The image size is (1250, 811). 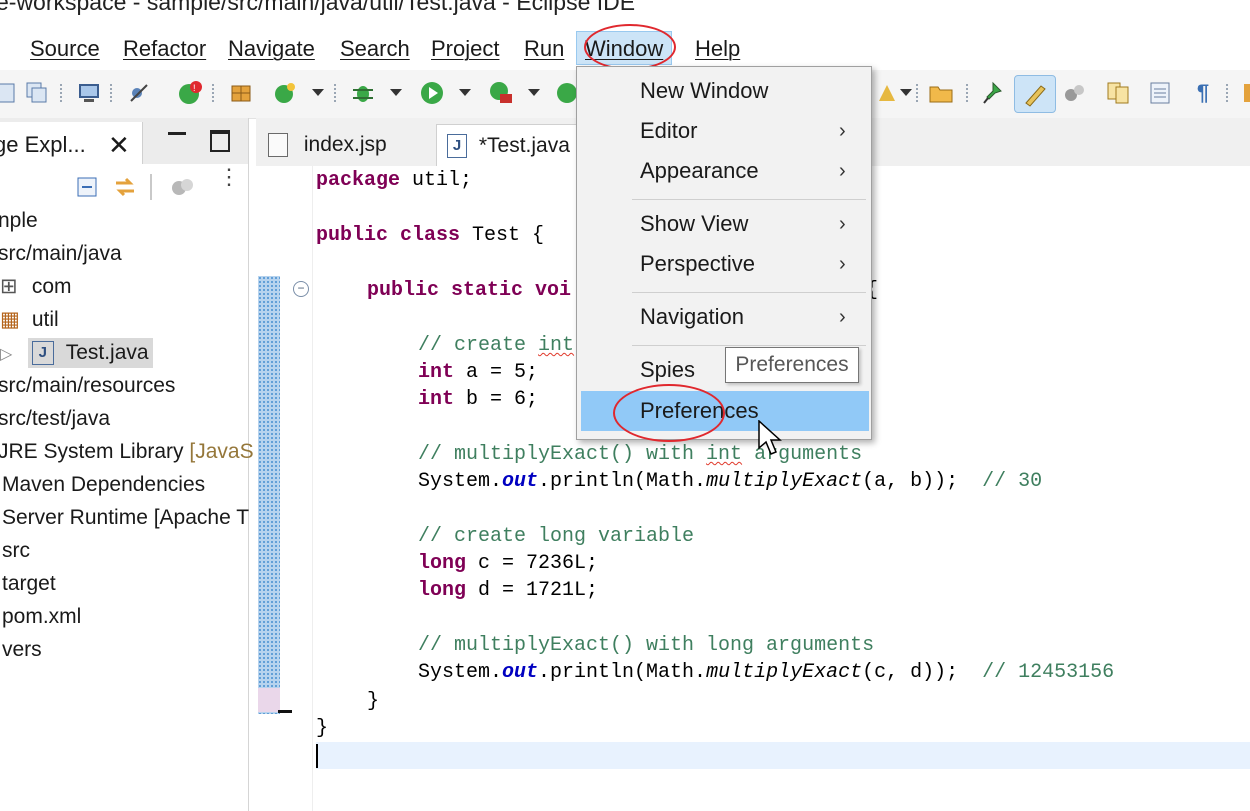 I want to click on tree-item-project: nple, so click(x=19, y=221).